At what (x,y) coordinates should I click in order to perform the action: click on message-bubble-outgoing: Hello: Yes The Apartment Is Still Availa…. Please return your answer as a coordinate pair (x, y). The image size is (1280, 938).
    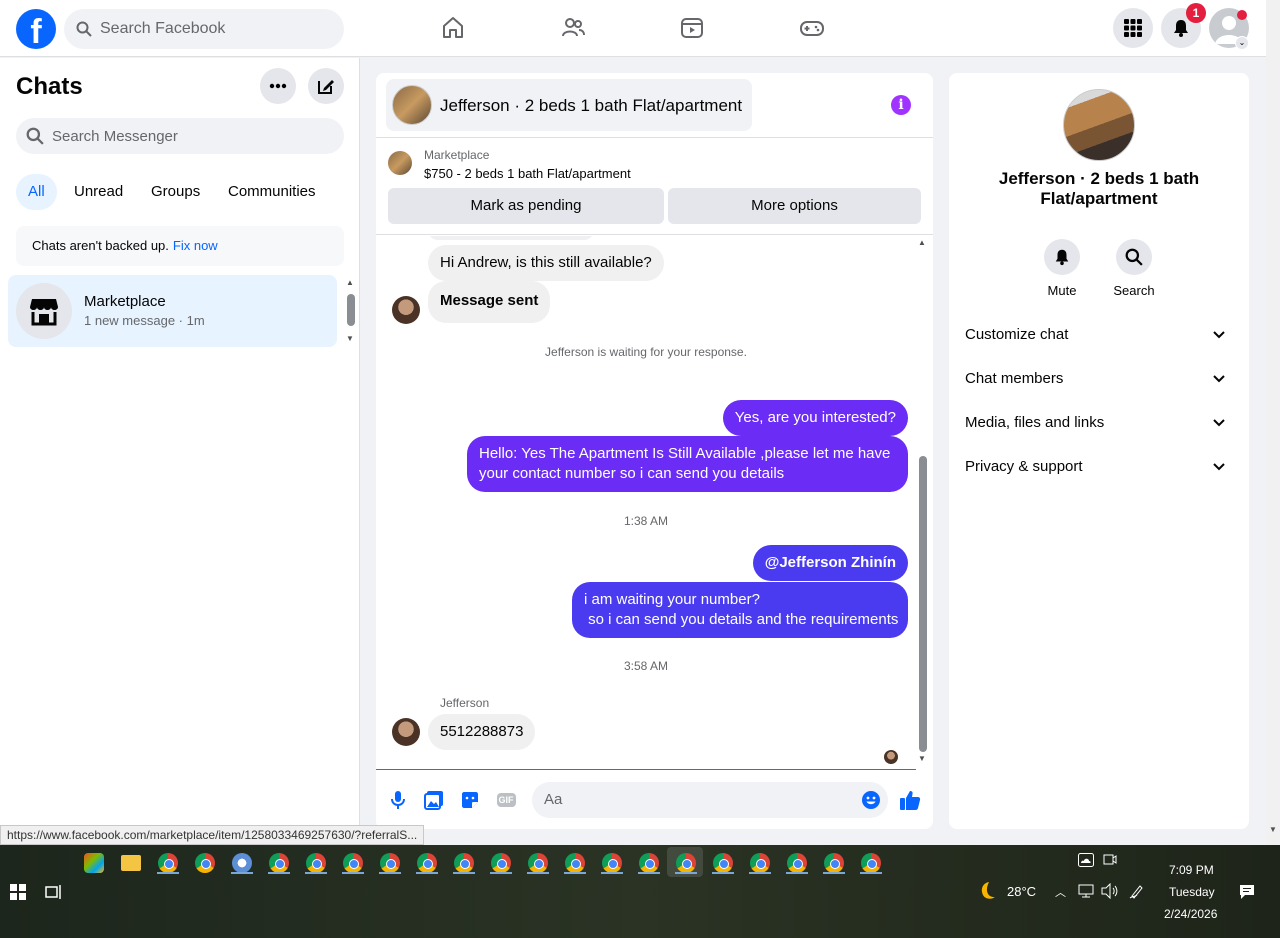
    Looking at the image, I should click on (687, 464).